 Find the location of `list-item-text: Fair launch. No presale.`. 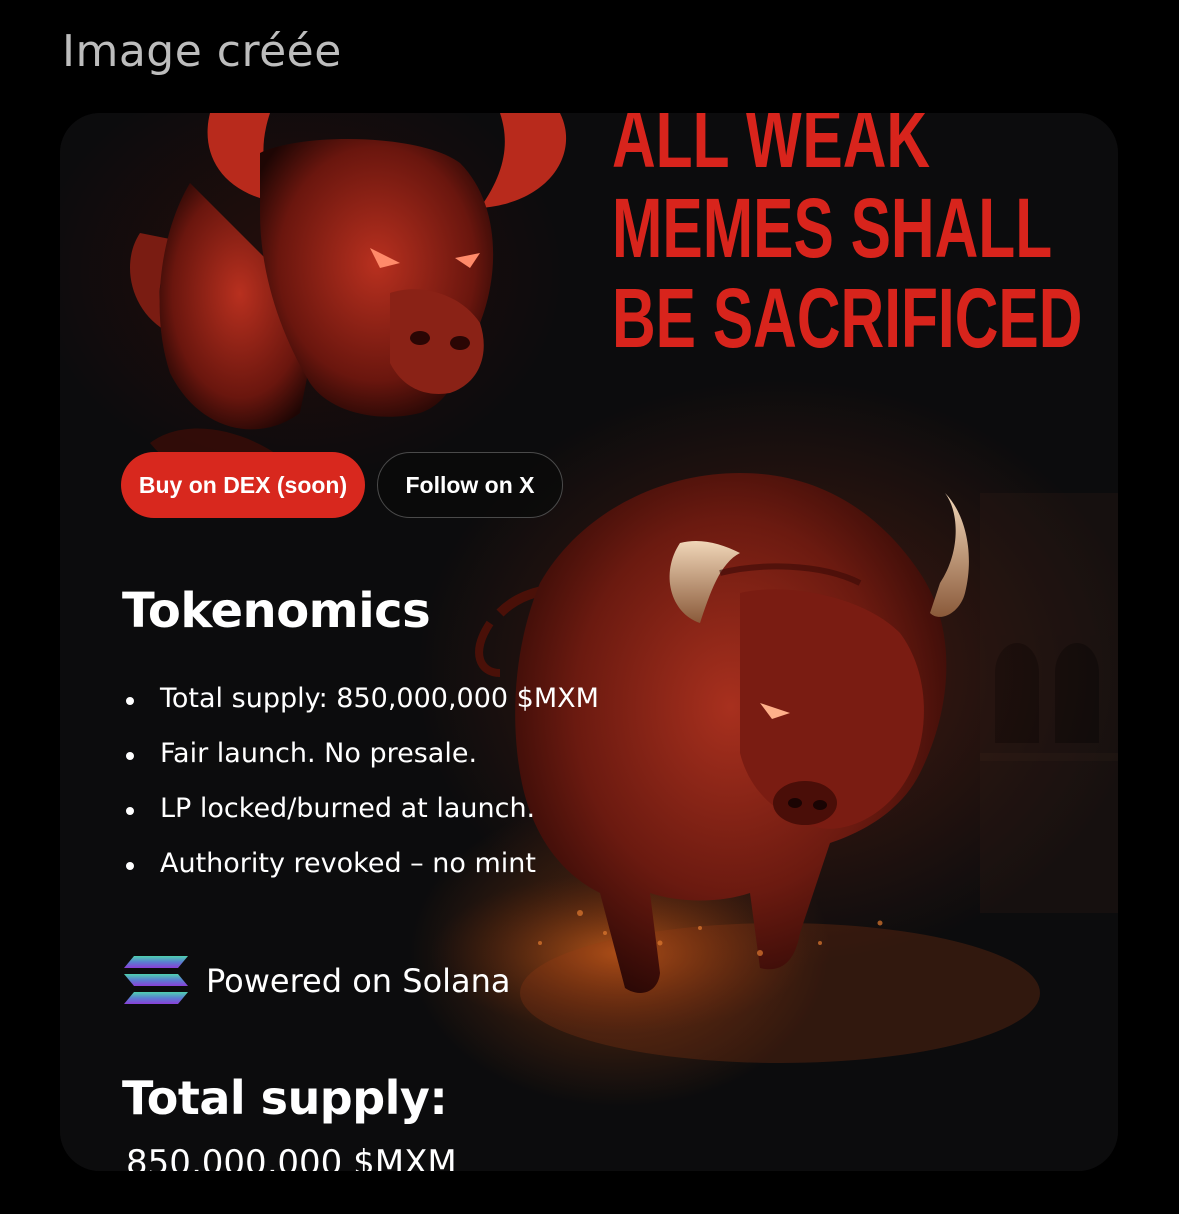

list-item-text: Fair launch. No presale. is located at coordinates (319, 753).